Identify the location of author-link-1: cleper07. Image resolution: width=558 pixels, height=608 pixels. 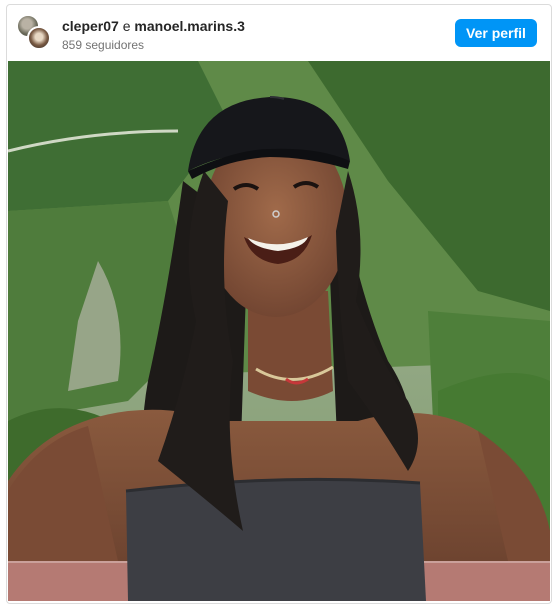
(90, 26).